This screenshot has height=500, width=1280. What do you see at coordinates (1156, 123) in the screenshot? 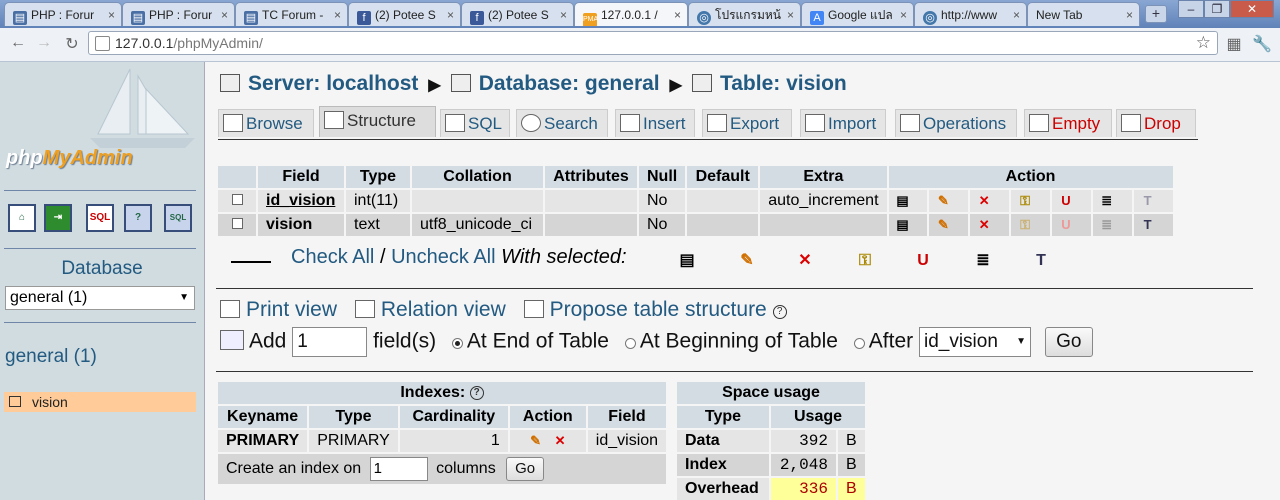
I see `tab-drop: Drop` at bounding box center [1156, 123].